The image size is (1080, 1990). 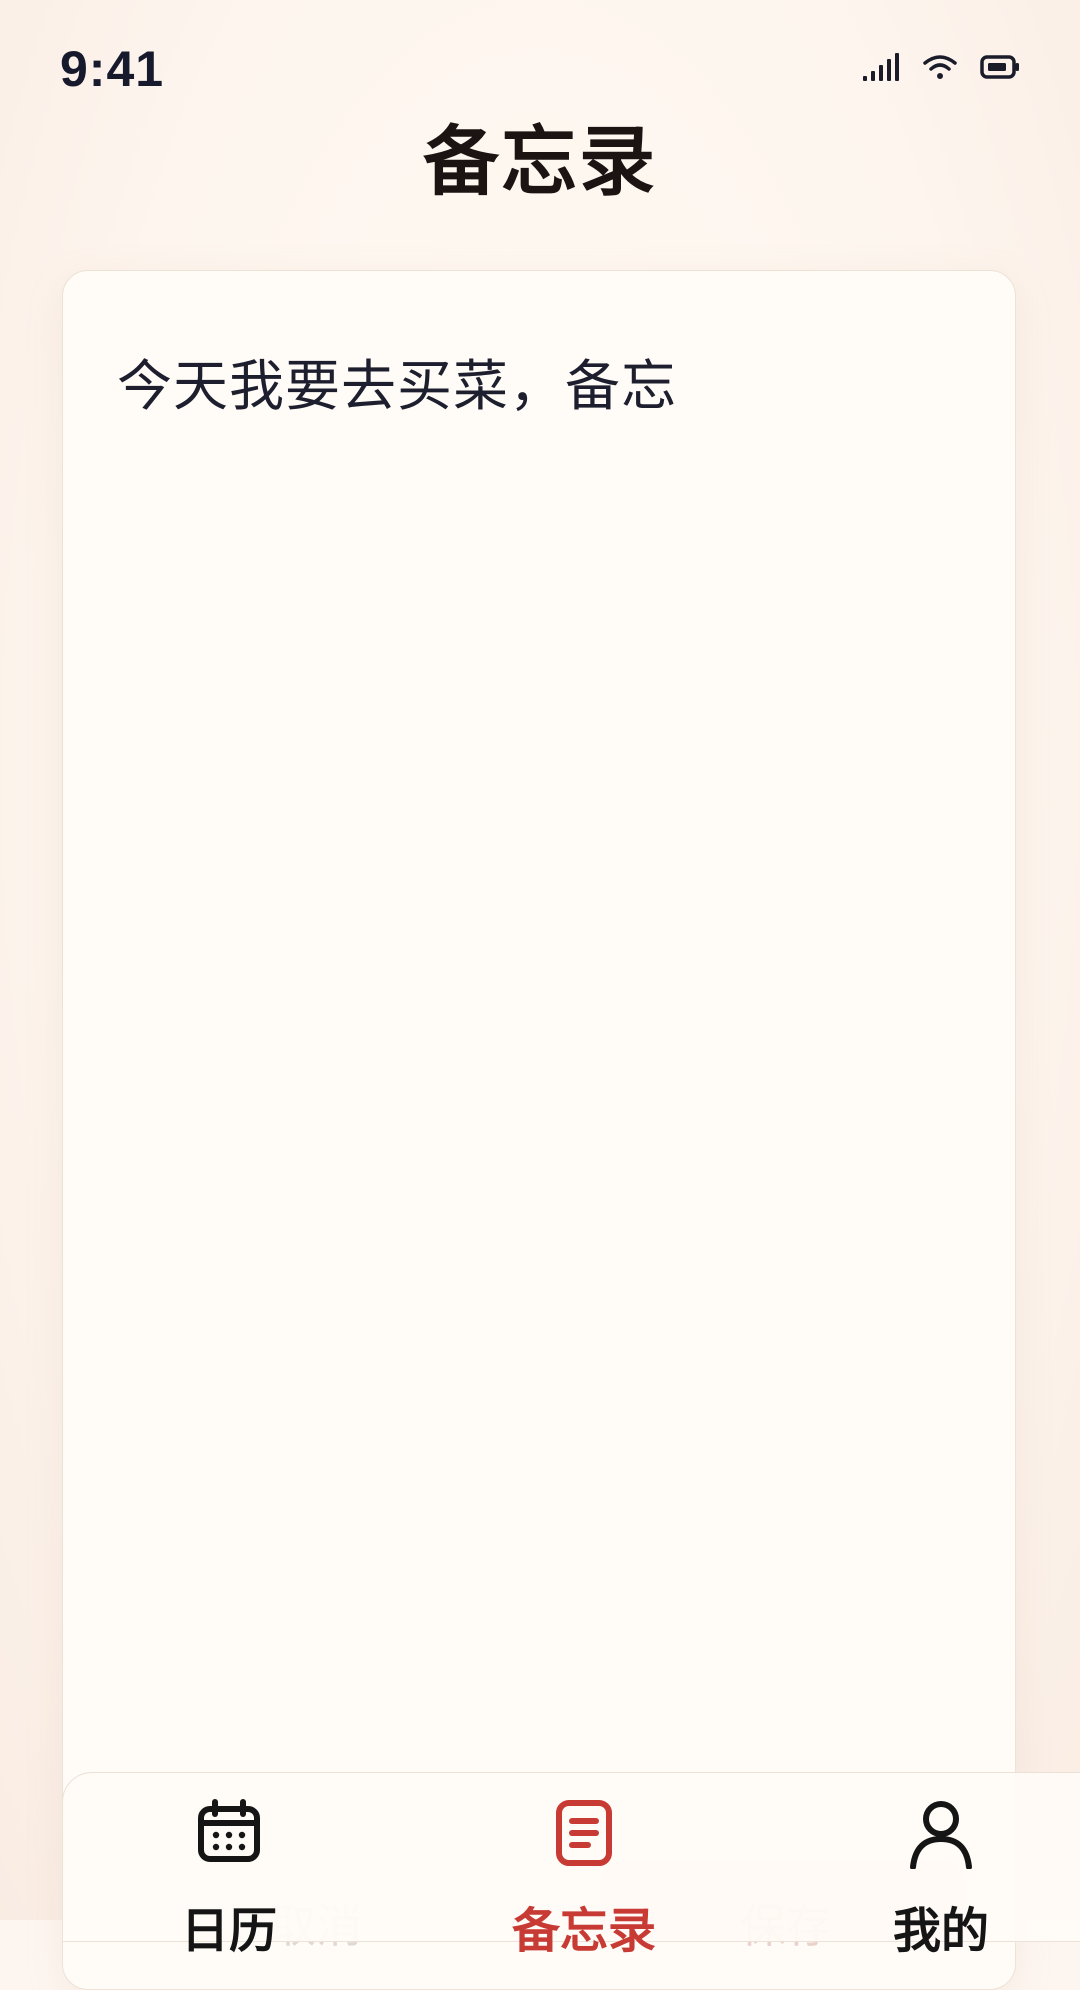 What do you see at coordinates (229, 1834) in the screenshot?
I see `calendar-icon` at bounding box center [229, 1834].